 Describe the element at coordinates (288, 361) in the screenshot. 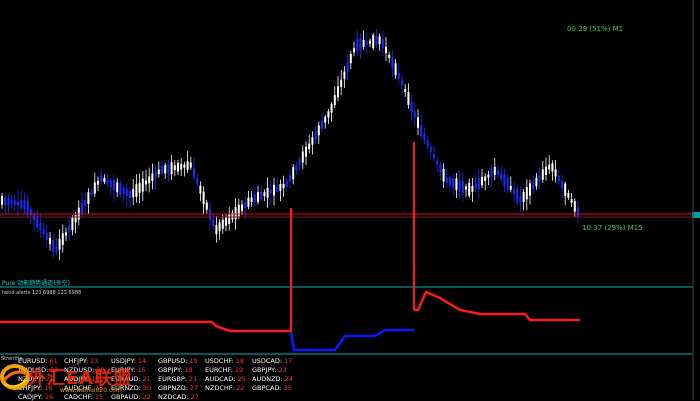

I see `pair-strength-value: 17` at that location.